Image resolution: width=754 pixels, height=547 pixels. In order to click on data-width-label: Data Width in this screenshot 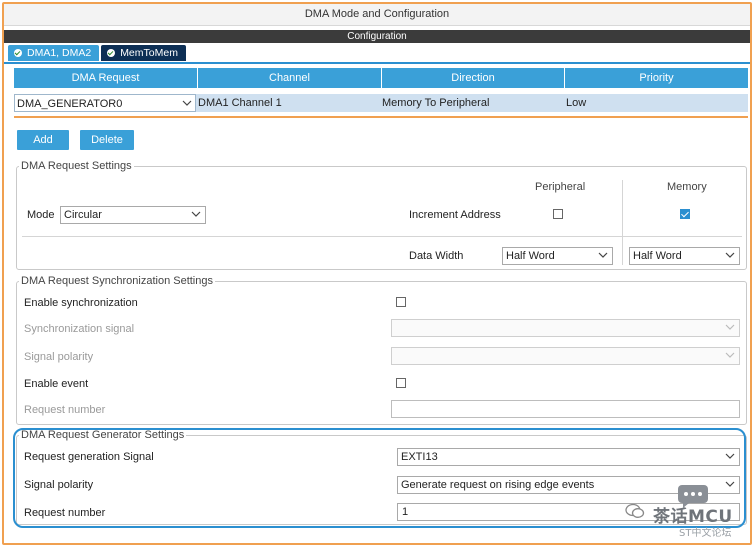, I will do `click(436, 256)`.